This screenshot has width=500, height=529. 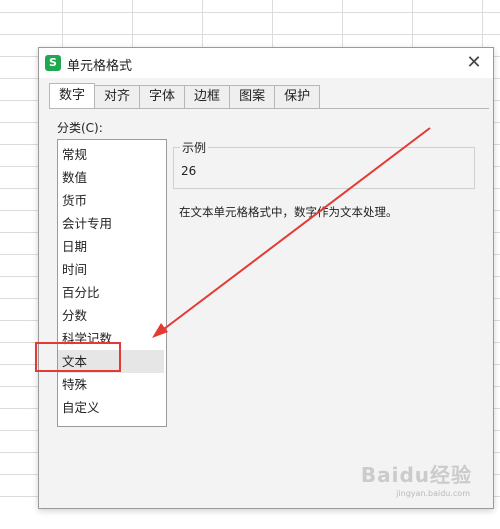 I want to click on tab-border: 边框, so click(x=207, y=96).